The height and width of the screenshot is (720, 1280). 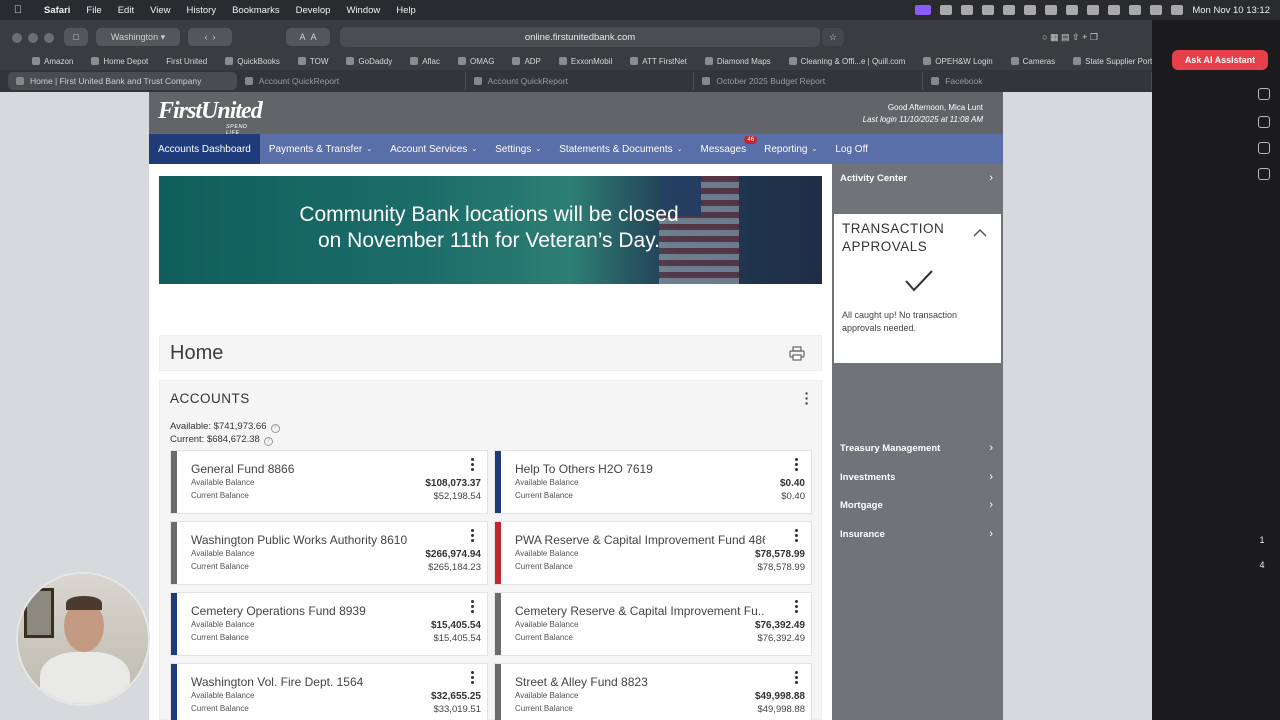 What do you see at coordinates (186, 61) in the screenshot?
I see `bookmark-item: First United` at bounding box center [186, 61].